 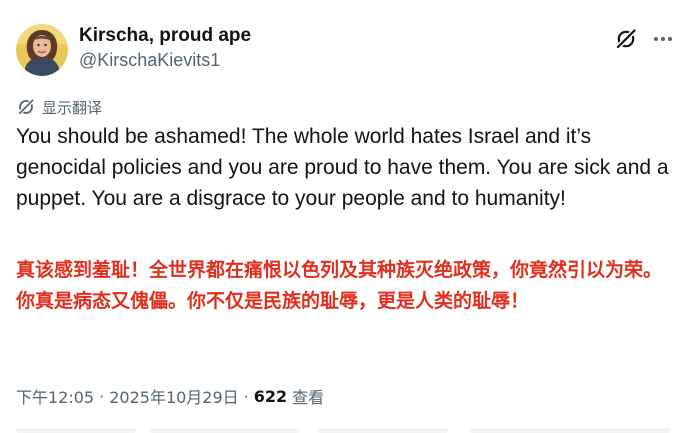 I want to click on grok-icon, so click(x=626, y=39).